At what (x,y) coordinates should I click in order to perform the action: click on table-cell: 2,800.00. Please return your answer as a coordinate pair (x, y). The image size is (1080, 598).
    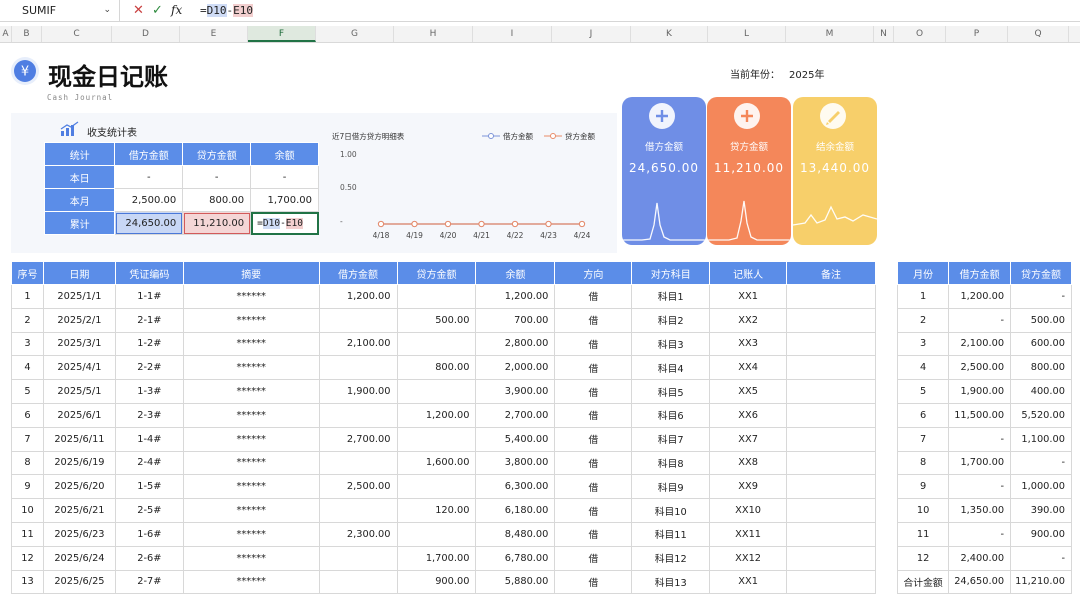
    Looking at the image, I should click on (515, 344).